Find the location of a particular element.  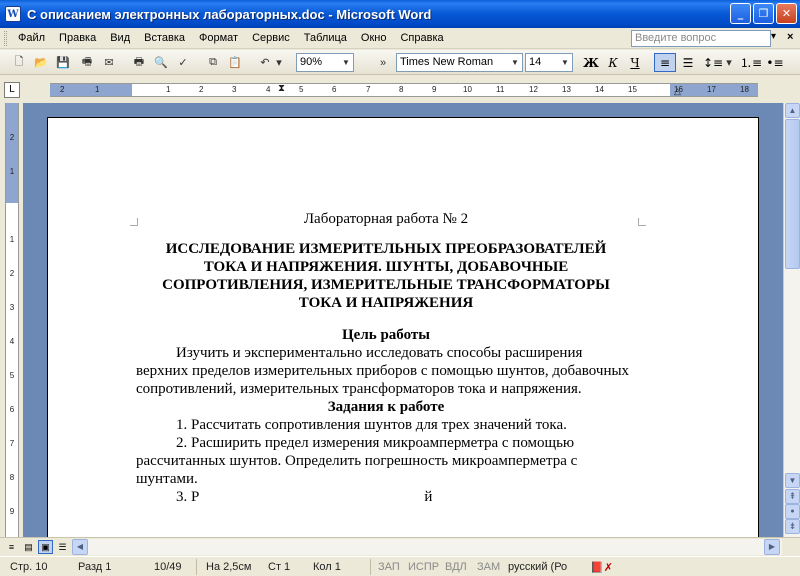

scroll-up-icon: ▲ is located at coordinates (792, 110).